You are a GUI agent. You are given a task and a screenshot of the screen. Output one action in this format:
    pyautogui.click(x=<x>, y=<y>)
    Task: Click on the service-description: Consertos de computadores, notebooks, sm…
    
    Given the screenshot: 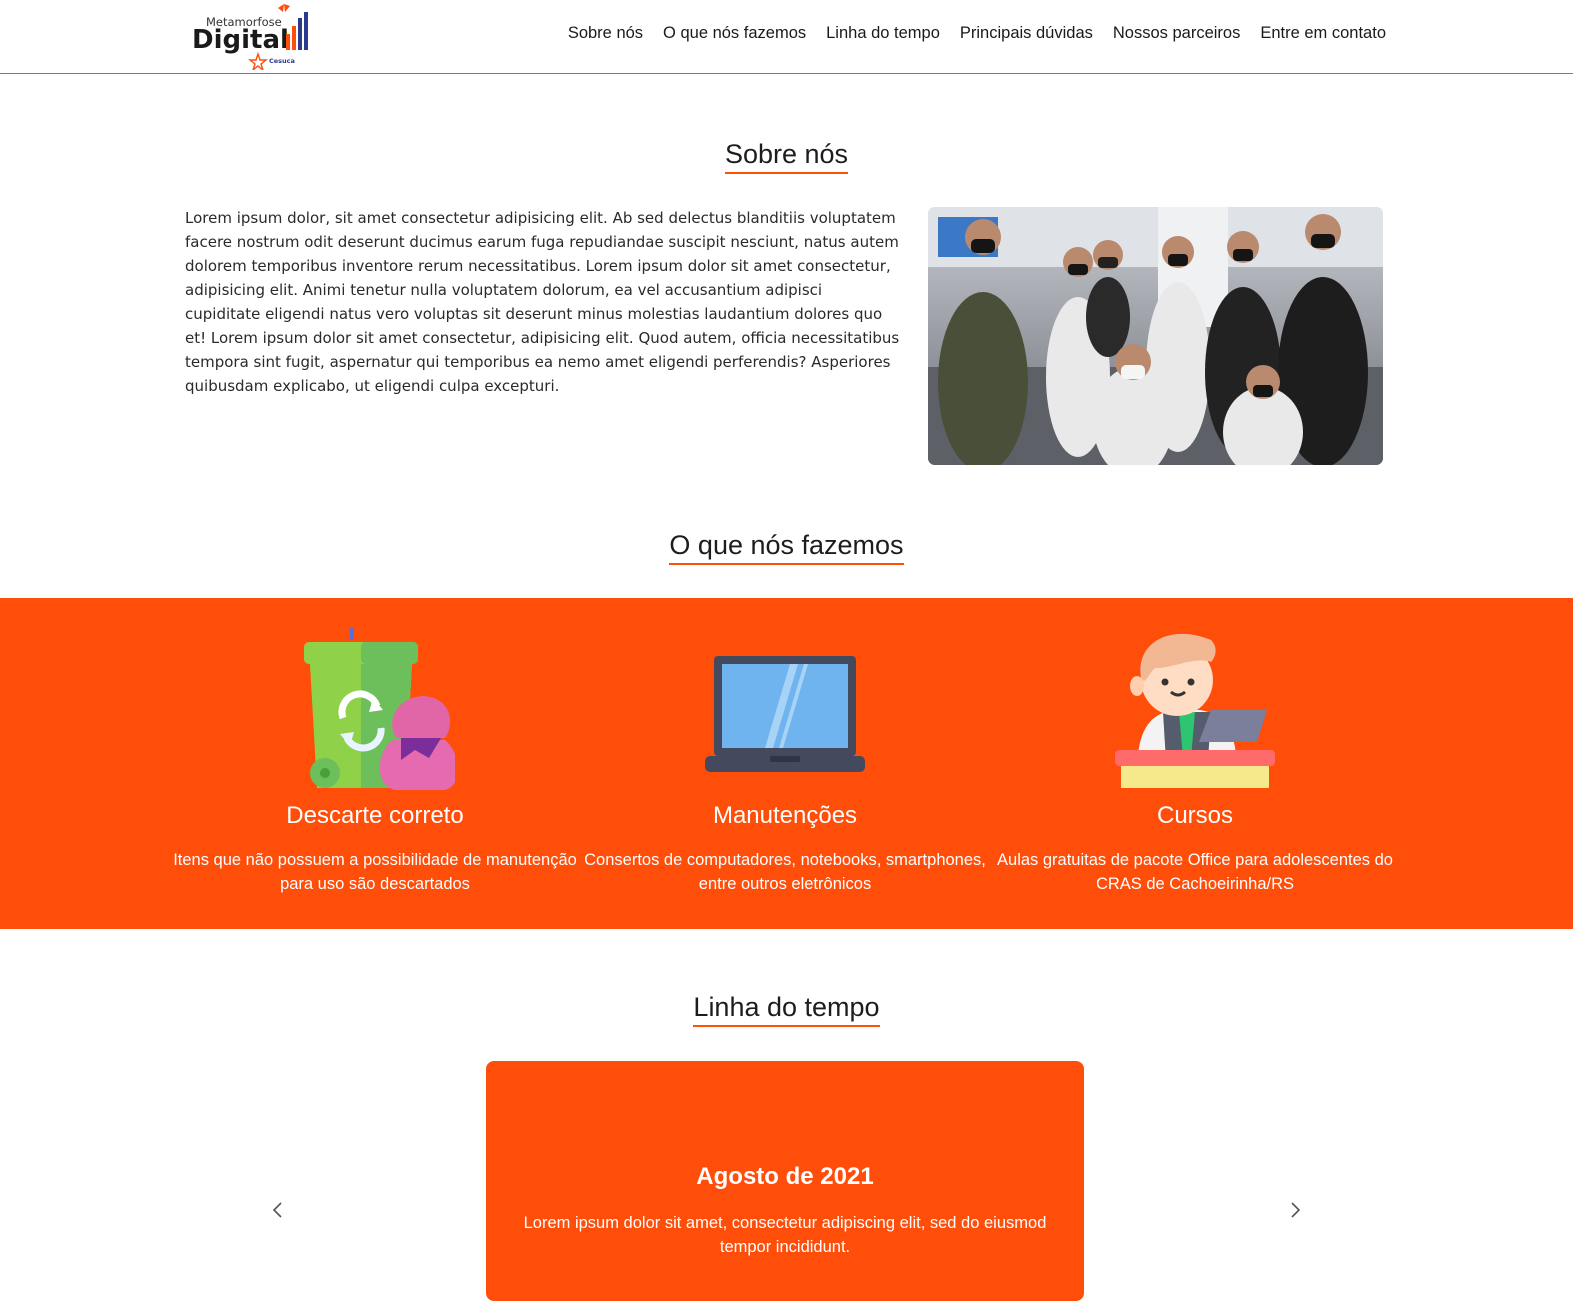 What is the action you would take?
    pyautogui.click(x=785, y=872)
    